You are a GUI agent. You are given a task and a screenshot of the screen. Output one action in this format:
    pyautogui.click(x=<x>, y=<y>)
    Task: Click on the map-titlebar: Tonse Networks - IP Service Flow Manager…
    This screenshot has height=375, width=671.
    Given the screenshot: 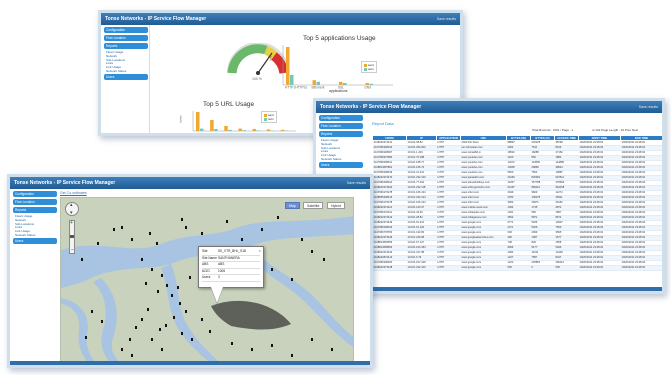 What is the action you would take?
    pyautogui.click(x=190, y=183)
    